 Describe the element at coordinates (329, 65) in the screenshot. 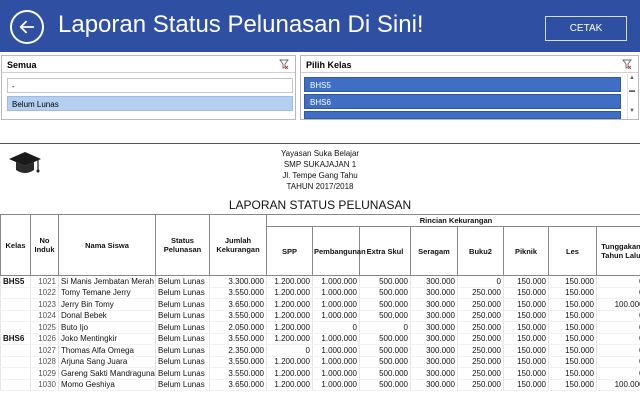

I see `kelas-slicer-label: Pilih Kelas` at that location.